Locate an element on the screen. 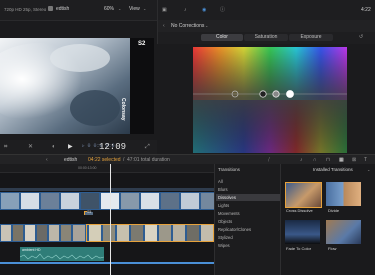 The width and height of the screenshot is (375, 275). lower-title-clip: S5 is located at coordinates (89, 212).